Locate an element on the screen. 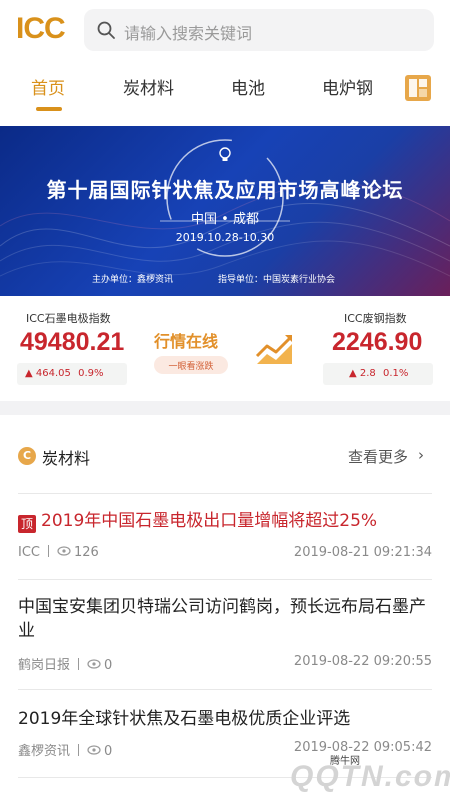  article-time: 2019-08-22 09:05:42 is located at coordinates (362, 747).